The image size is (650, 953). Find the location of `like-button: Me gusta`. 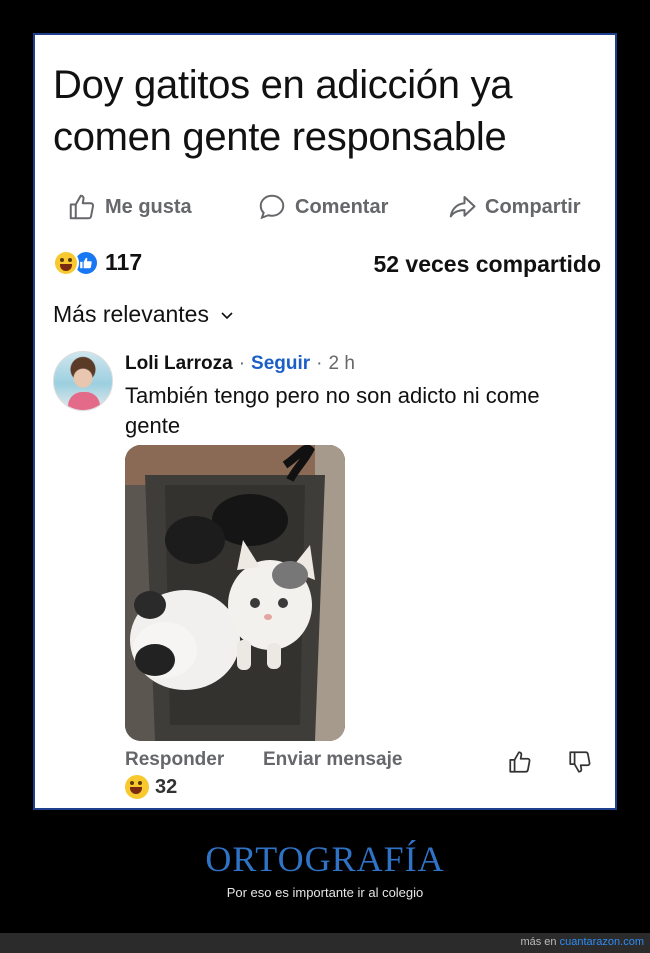

like-button: Me gusta is located at coordinates (129, 207).